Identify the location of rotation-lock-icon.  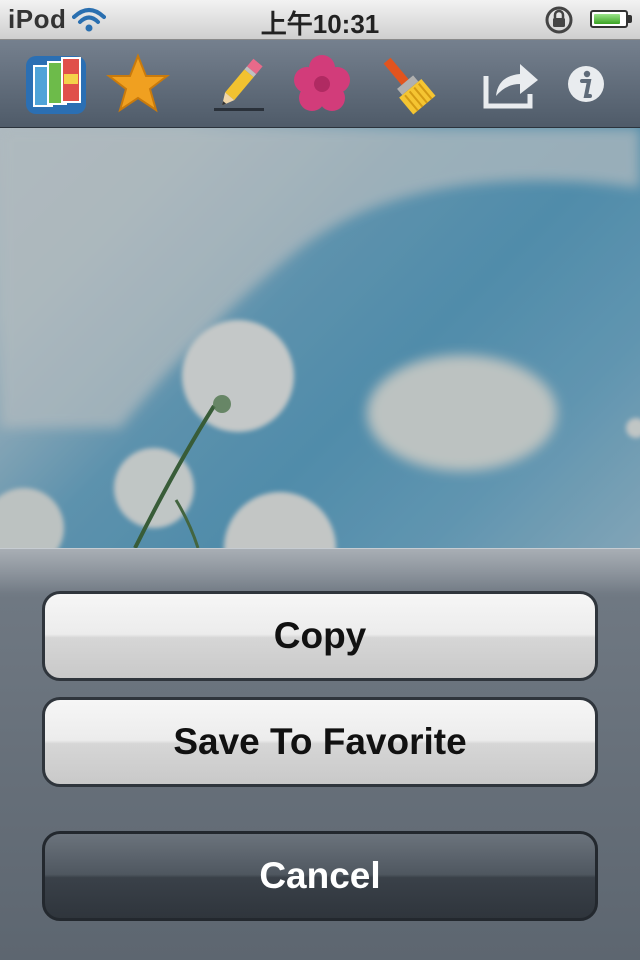
(559, 20).